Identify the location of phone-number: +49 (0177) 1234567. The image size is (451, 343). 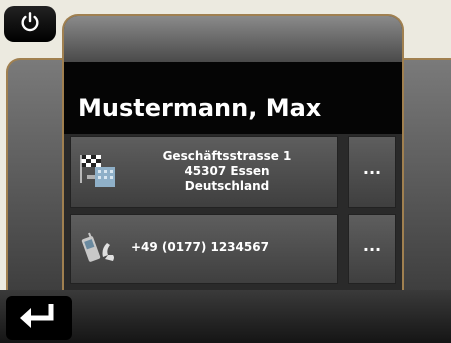
(200, 247).